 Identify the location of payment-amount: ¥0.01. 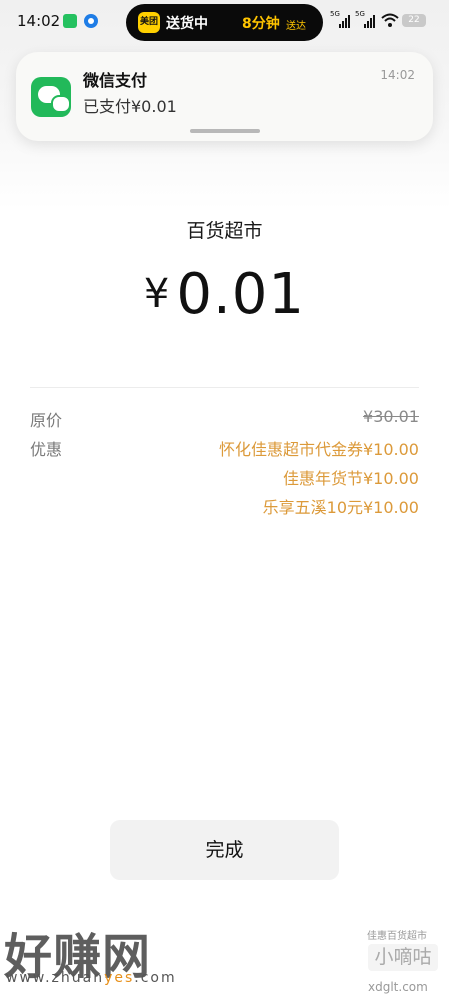
(224, 294).